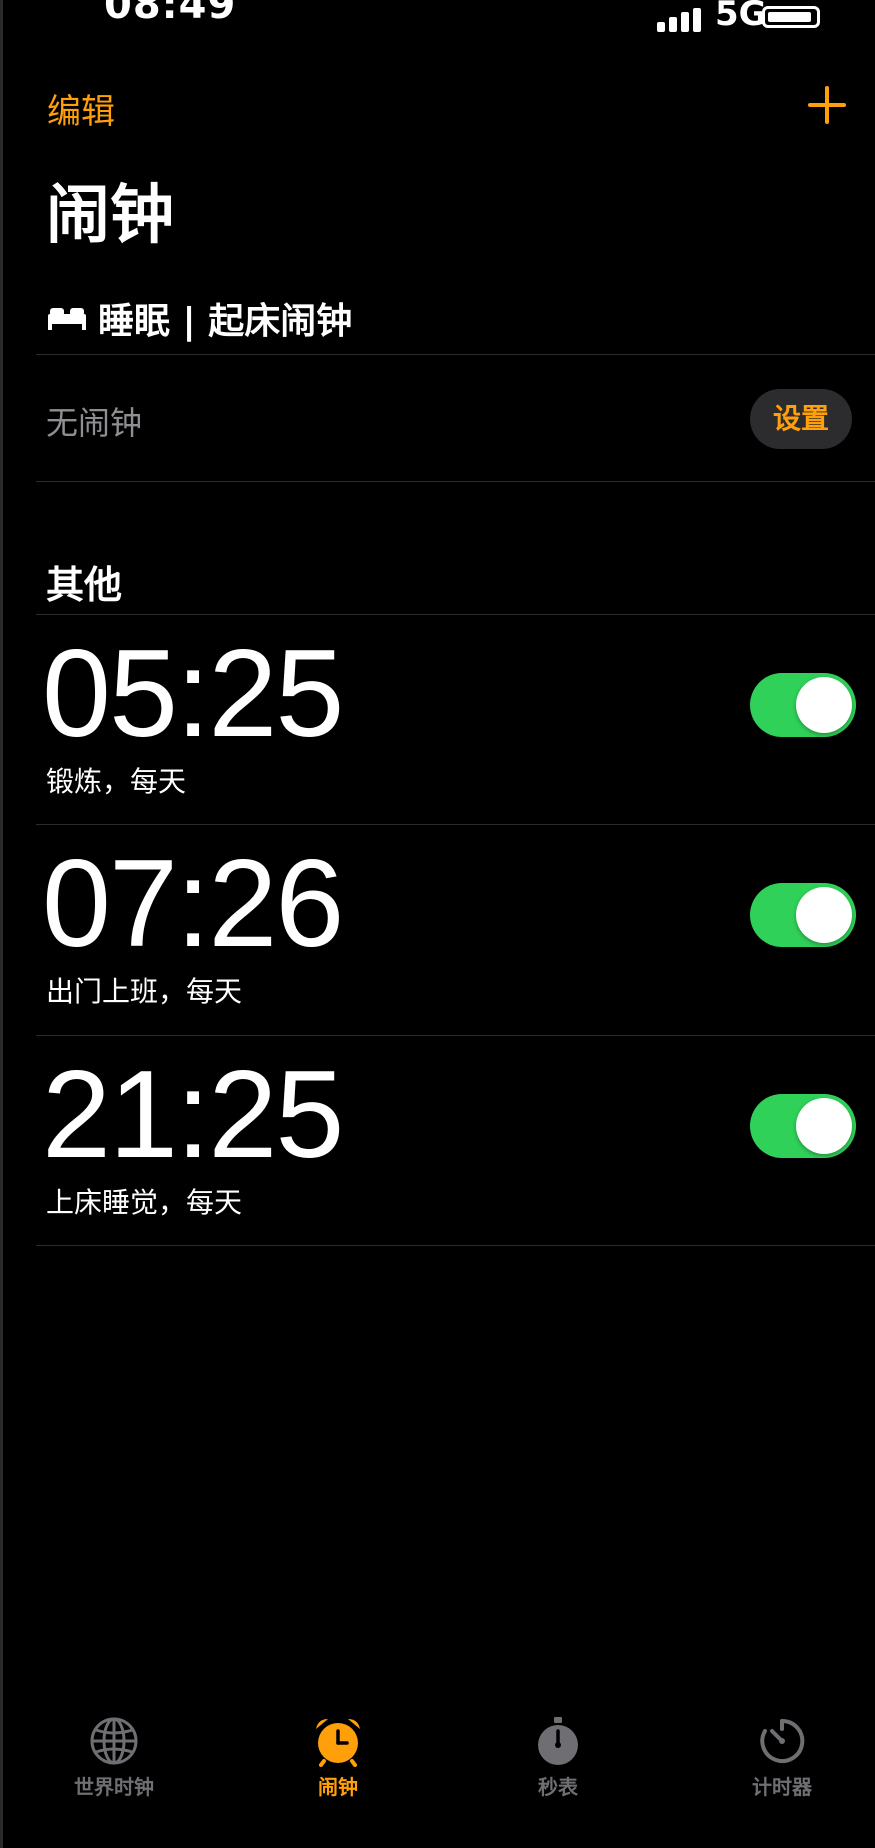 Image resolution: width=875 pixels, height=1848 pixels. Describe the element at coordinates (116, 781) in the screenshot. I see `alarm-label: 锻炼，每天` at that location.